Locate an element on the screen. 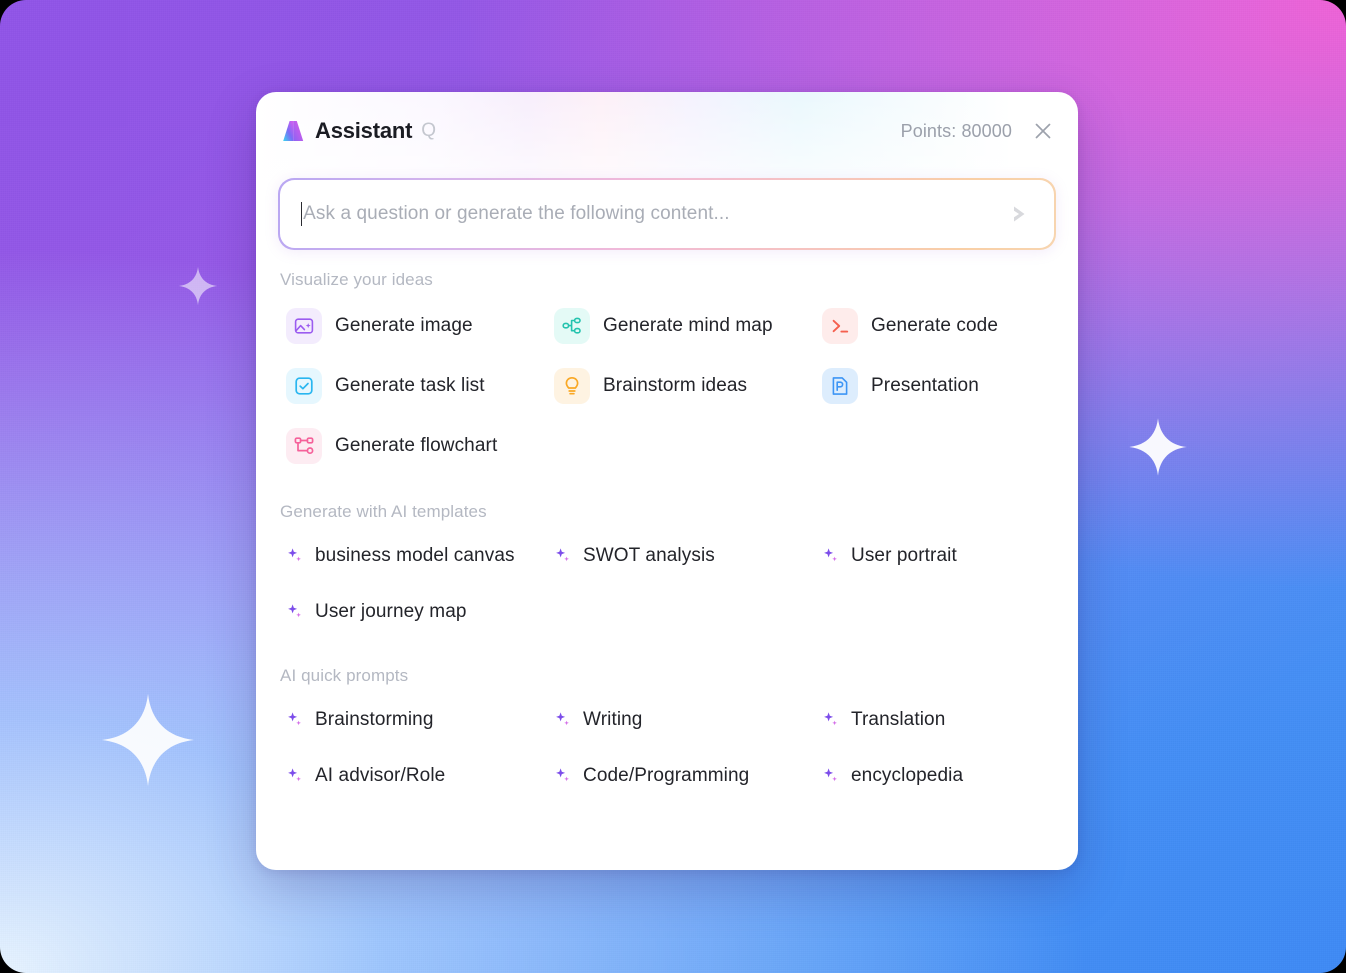  sparkle-large-bottom is located at coordinates (148, 740).